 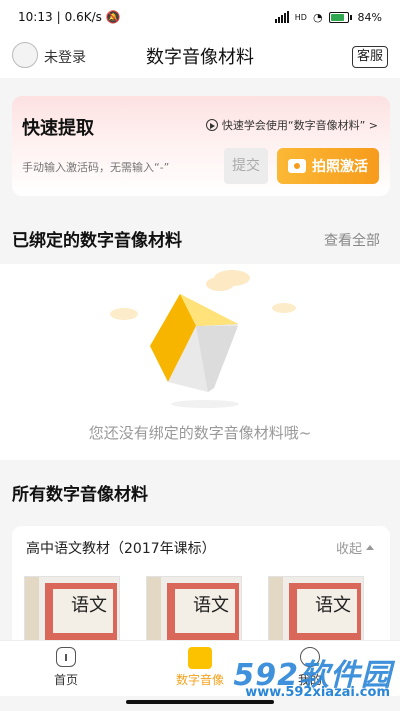 What do you see at coordinates (97, 241) in the screenshot?
I see `bound-section-title: 已绑定的数字音像材料` at bounding box center [97, 241].